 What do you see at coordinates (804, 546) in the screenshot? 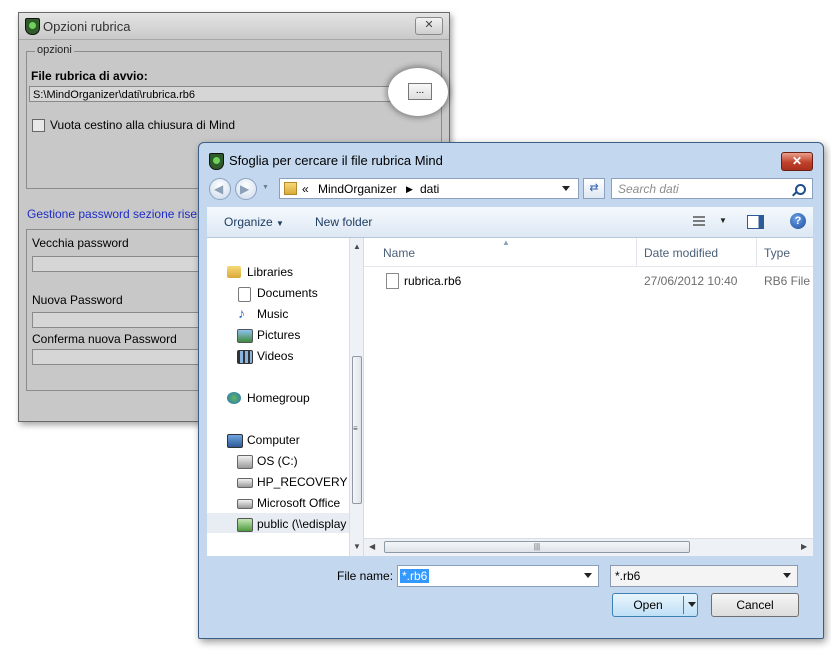
I see `scroll-right-icon: ▶` at bounding box center [804, 546].